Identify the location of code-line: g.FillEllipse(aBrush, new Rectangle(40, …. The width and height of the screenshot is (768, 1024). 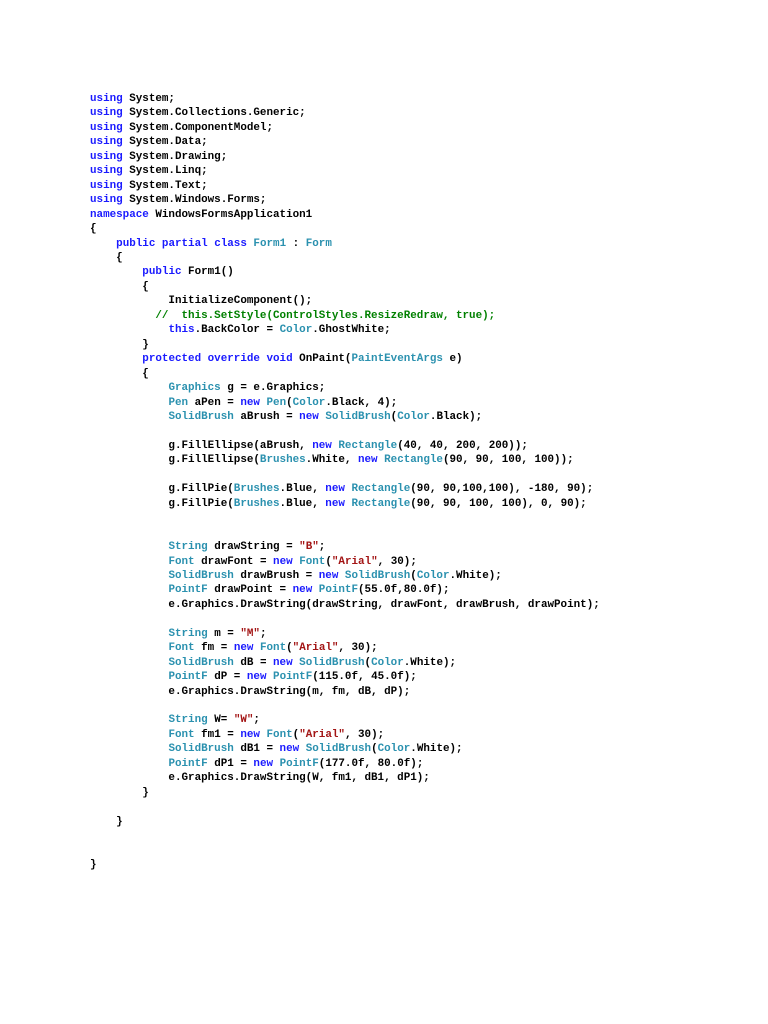
(345, 446).